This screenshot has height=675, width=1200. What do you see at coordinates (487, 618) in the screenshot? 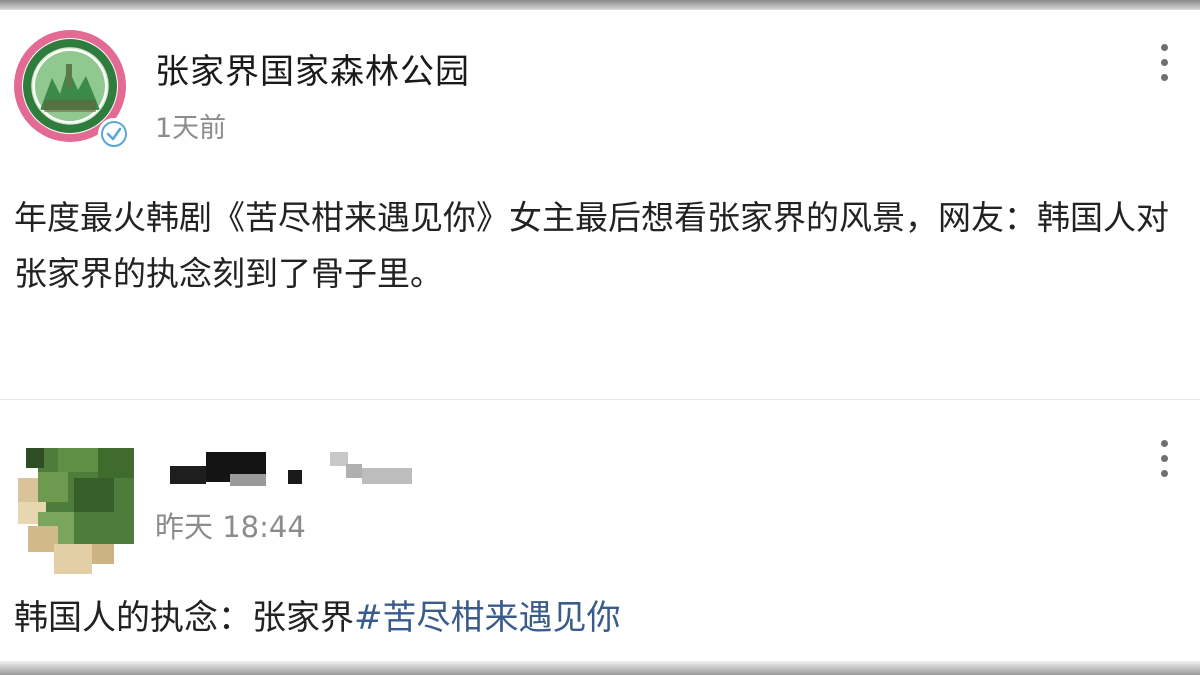
I see `hashtag-link: #苦尽柑来遇见你` at bounding box center [487, 618].